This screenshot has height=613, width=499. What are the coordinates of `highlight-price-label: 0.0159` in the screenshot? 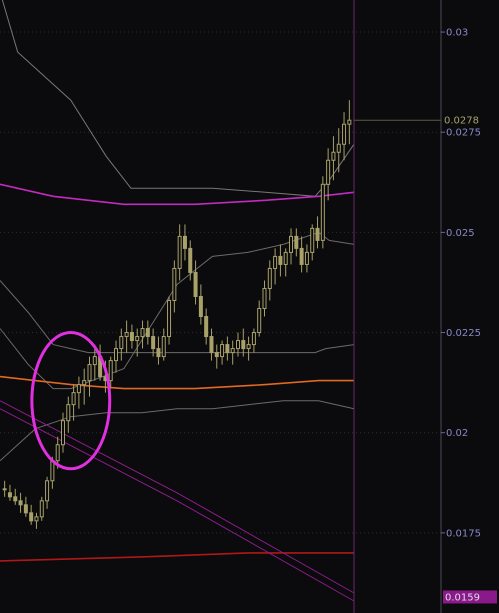 It's located at (462, 597).